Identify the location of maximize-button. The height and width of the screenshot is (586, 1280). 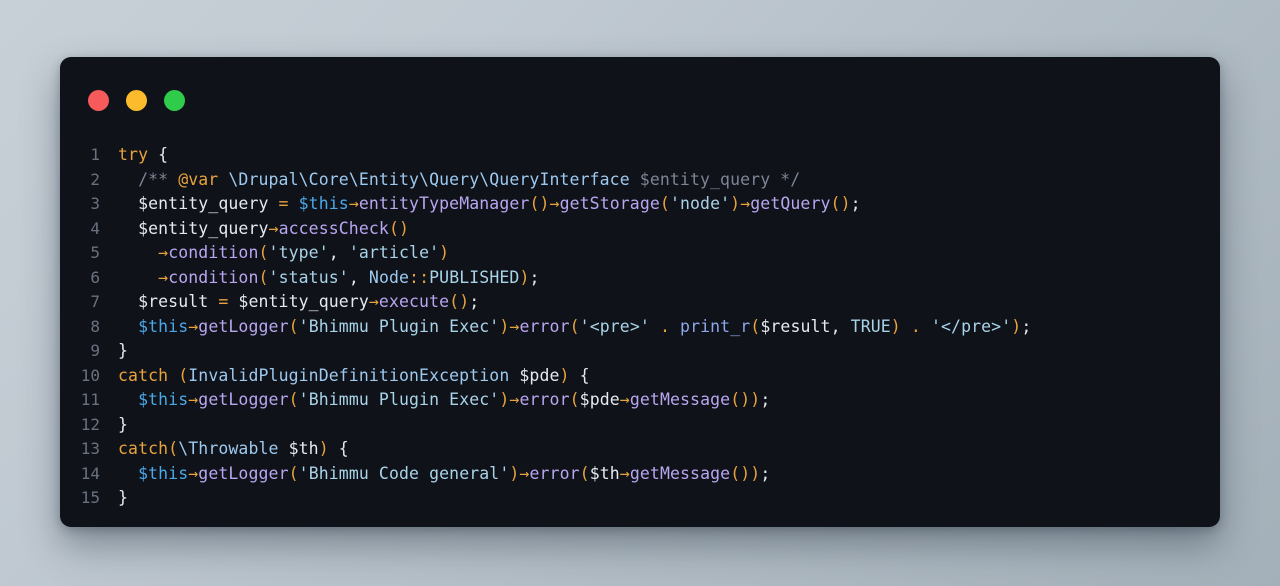
(174, 100).